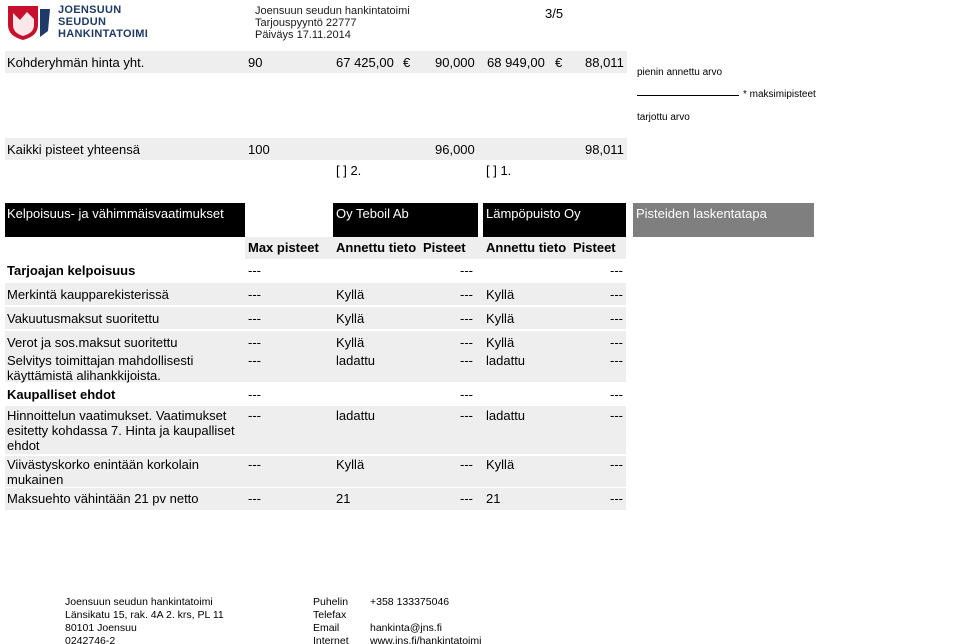 The image size is (960, 644). I want to click on header-org: Joensuun seudun hankintatoimi, so click(332, 11).